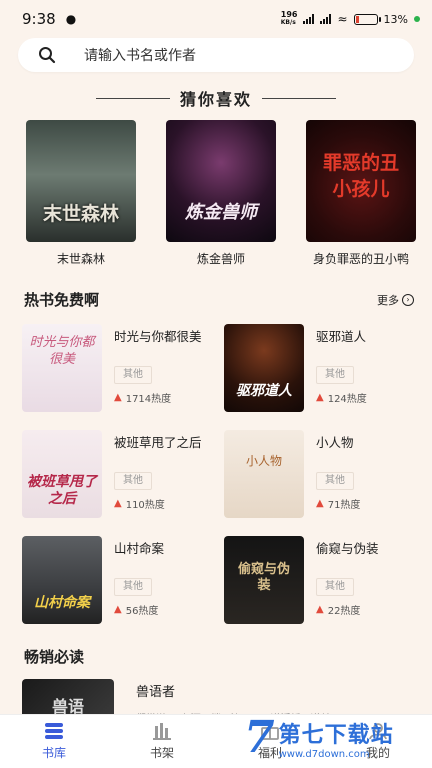 The image size is (432, 768). I want to click on book-cover: 山村命案, so click(62, 580).